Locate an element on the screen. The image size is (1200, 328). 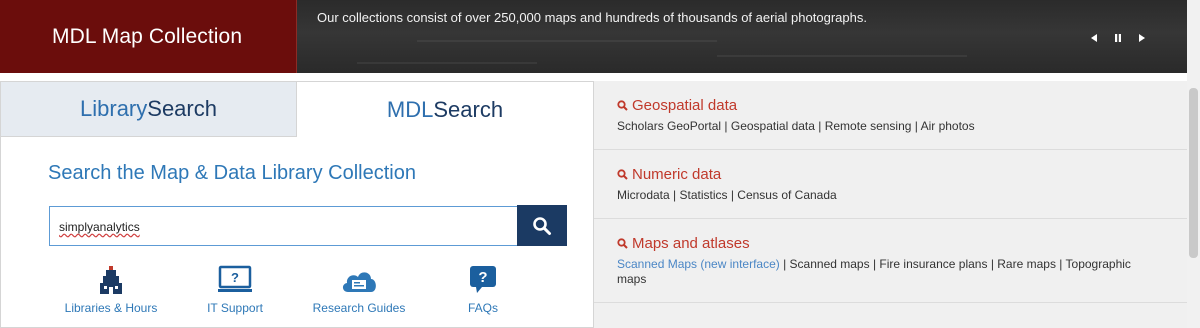
quick-link-it-support: ? IT Support is located at coordinates (235, 289).